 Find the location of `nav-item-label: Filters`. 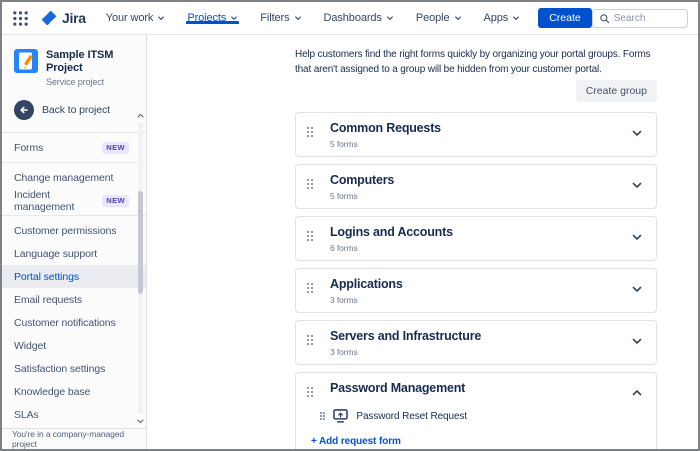

nav-item-label: Filters is located at coordinates (275, 18).